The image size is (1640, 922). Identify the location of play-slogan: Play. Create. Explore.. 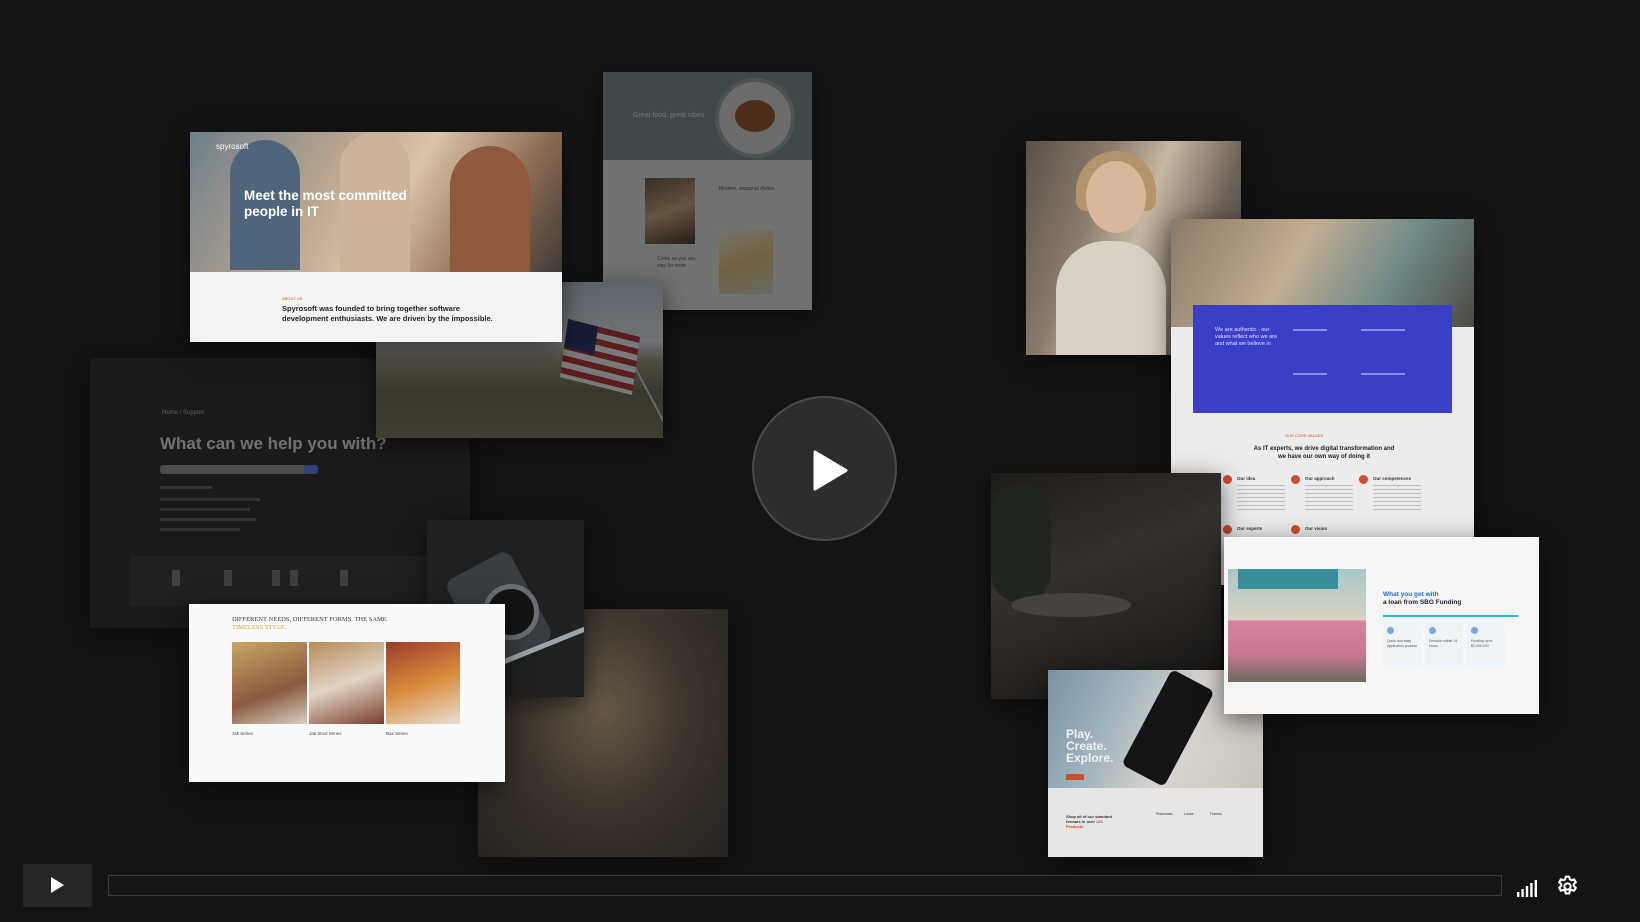
(1090, 746).